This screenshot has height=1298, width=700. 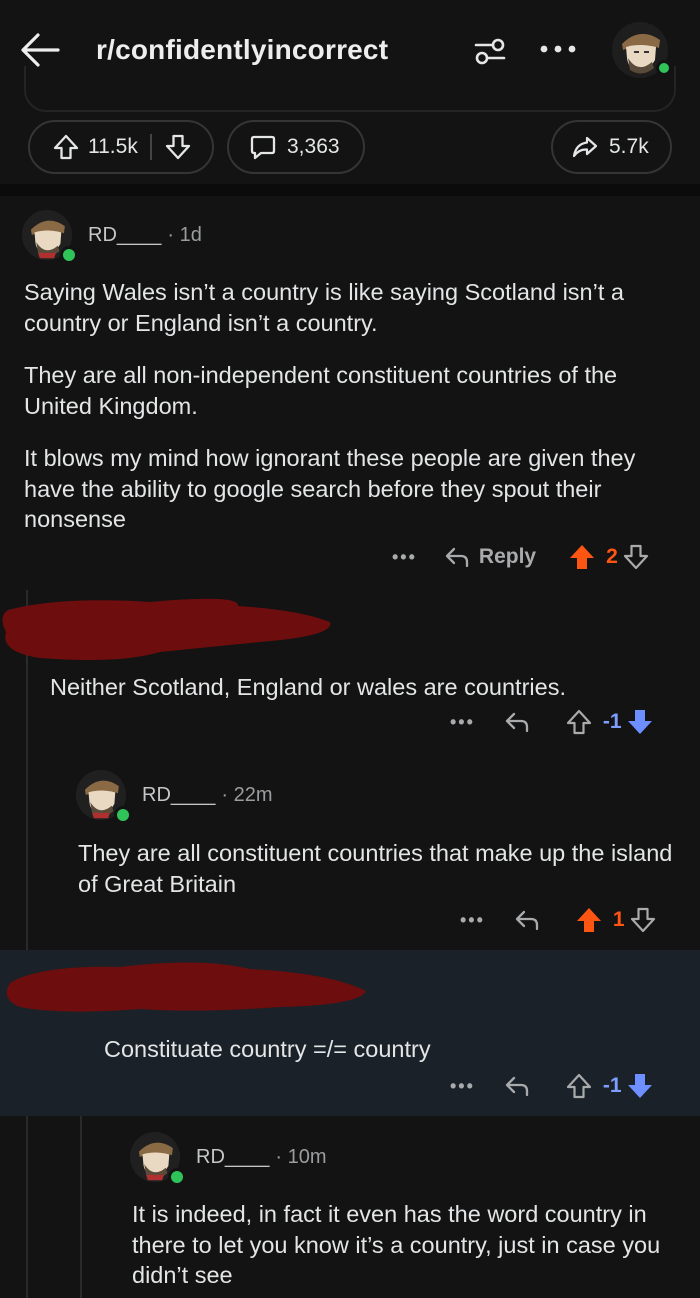 What do you see at coordinates (642, 50) in the screenshot?
I see `user-avatar` at bounding box center [642, 50].